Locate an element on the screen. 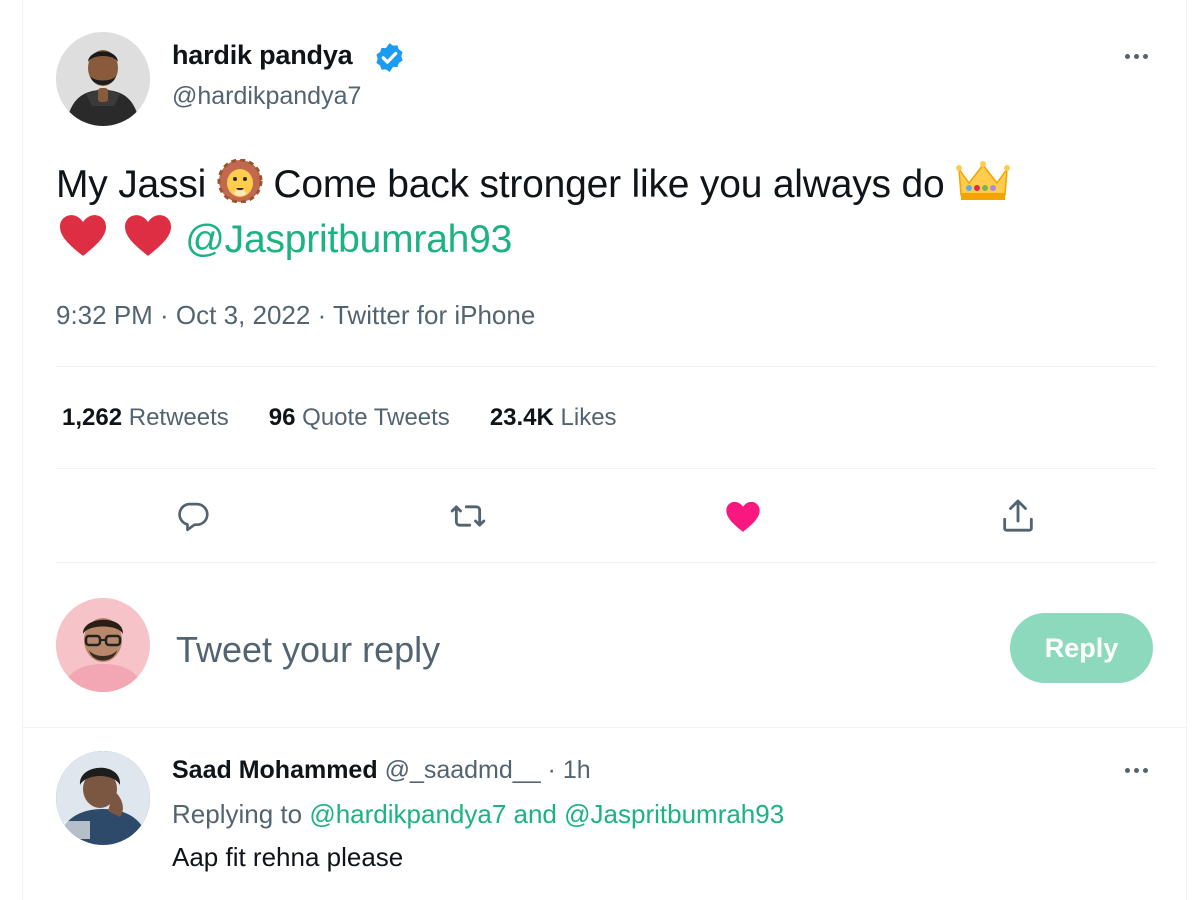  likes-stat: 23.4K Likes is located at coordinates (553, 418).